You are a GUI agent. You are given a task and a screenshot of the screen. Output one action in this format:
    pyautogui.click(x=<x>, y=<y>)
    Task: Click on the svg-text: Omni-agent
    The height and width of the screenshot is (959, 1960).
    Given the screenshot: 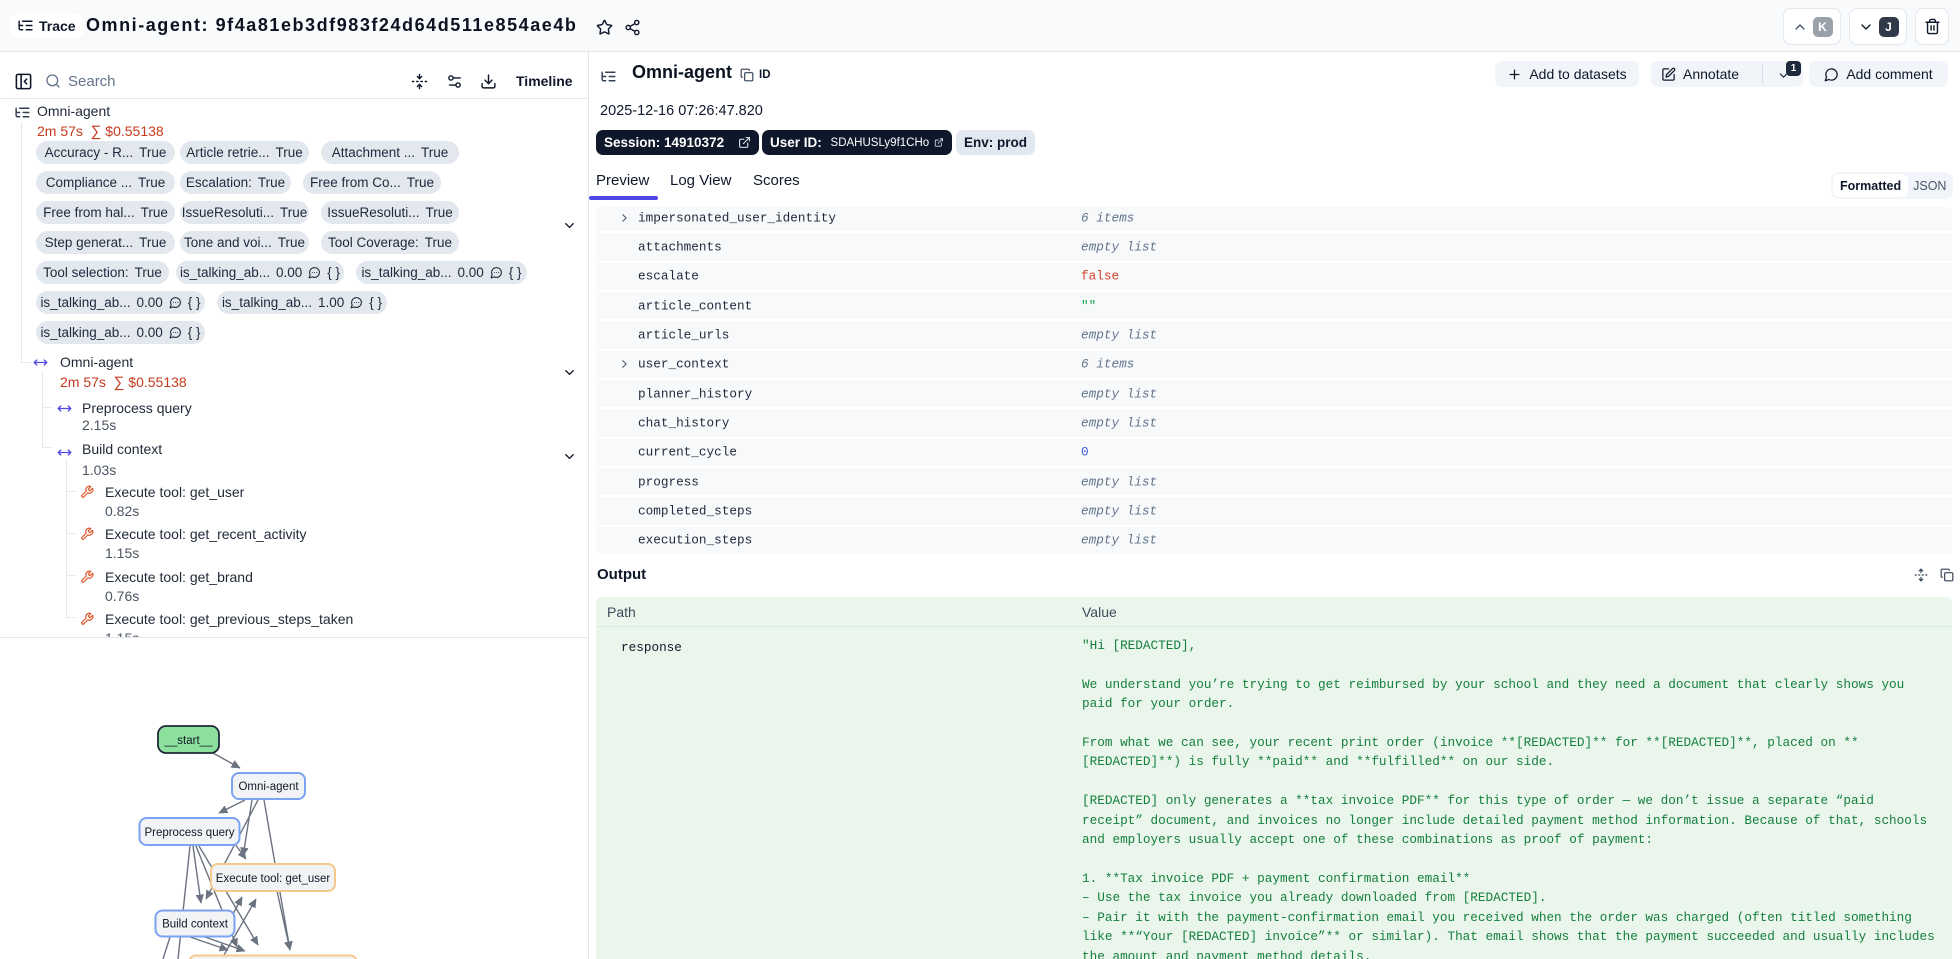 What is the action you would take?
    pyautogui.click(x=268, y=787)
    